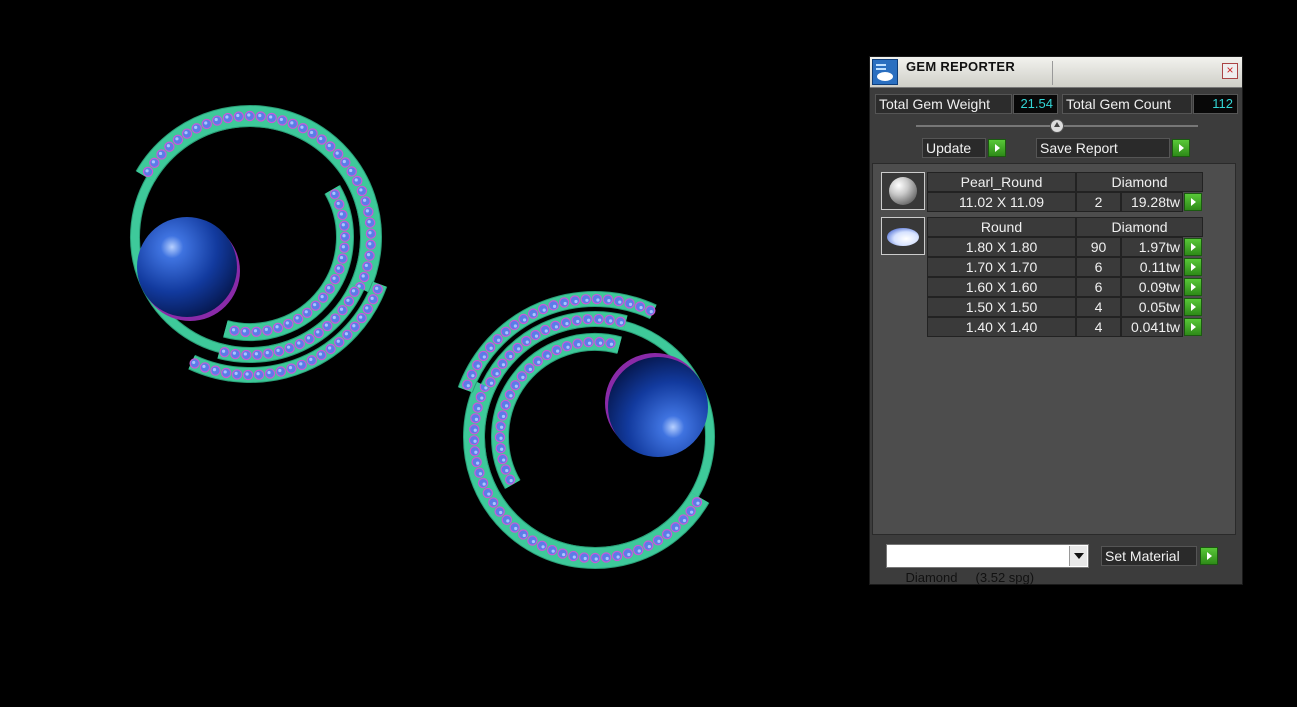  Describe the element at coordinates (1139, 227) in the screenshot. I see `group-2-material: Diamond` at that location.